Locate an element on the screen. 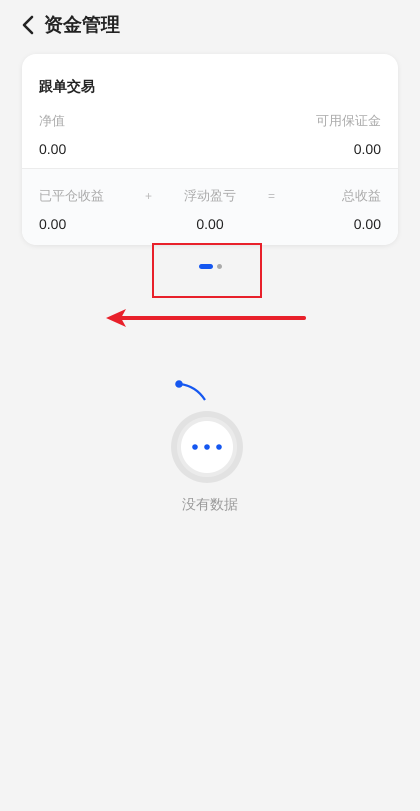 This screenshot has width=420, height=811. page-title: 资金管理 is located at coordinates (82, 26).